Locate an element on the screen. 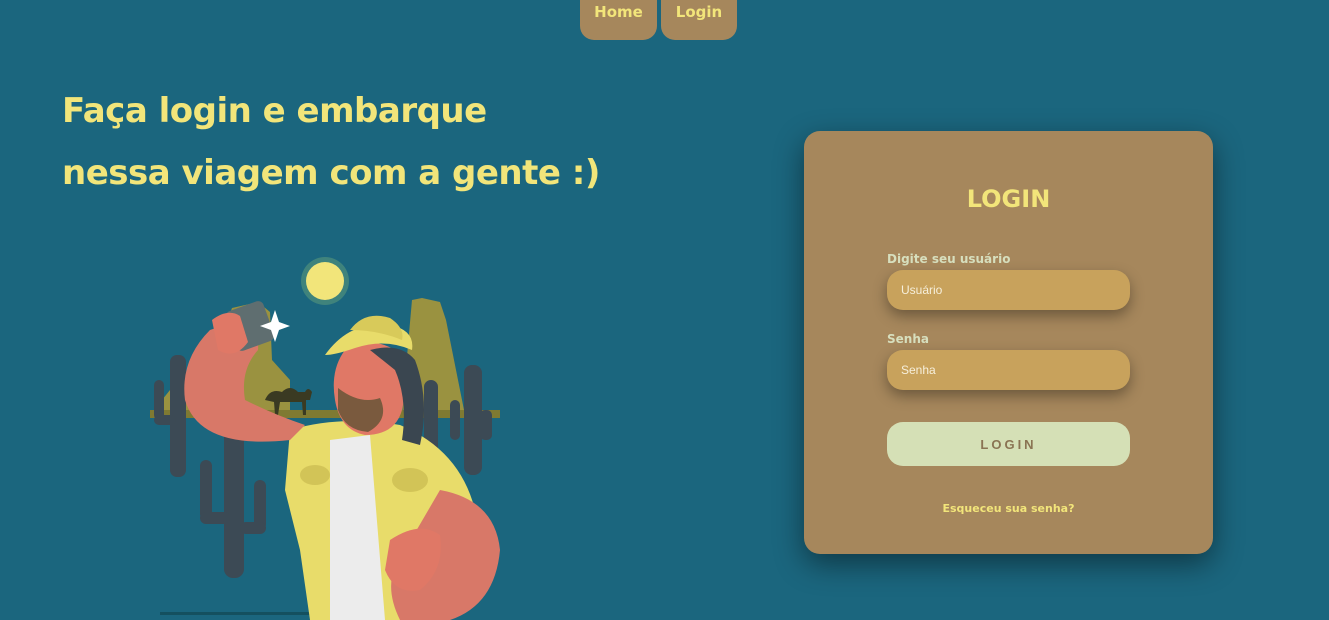 This screenshot has height=620, width=1329. password-input is located at coordinates (1008, 370).